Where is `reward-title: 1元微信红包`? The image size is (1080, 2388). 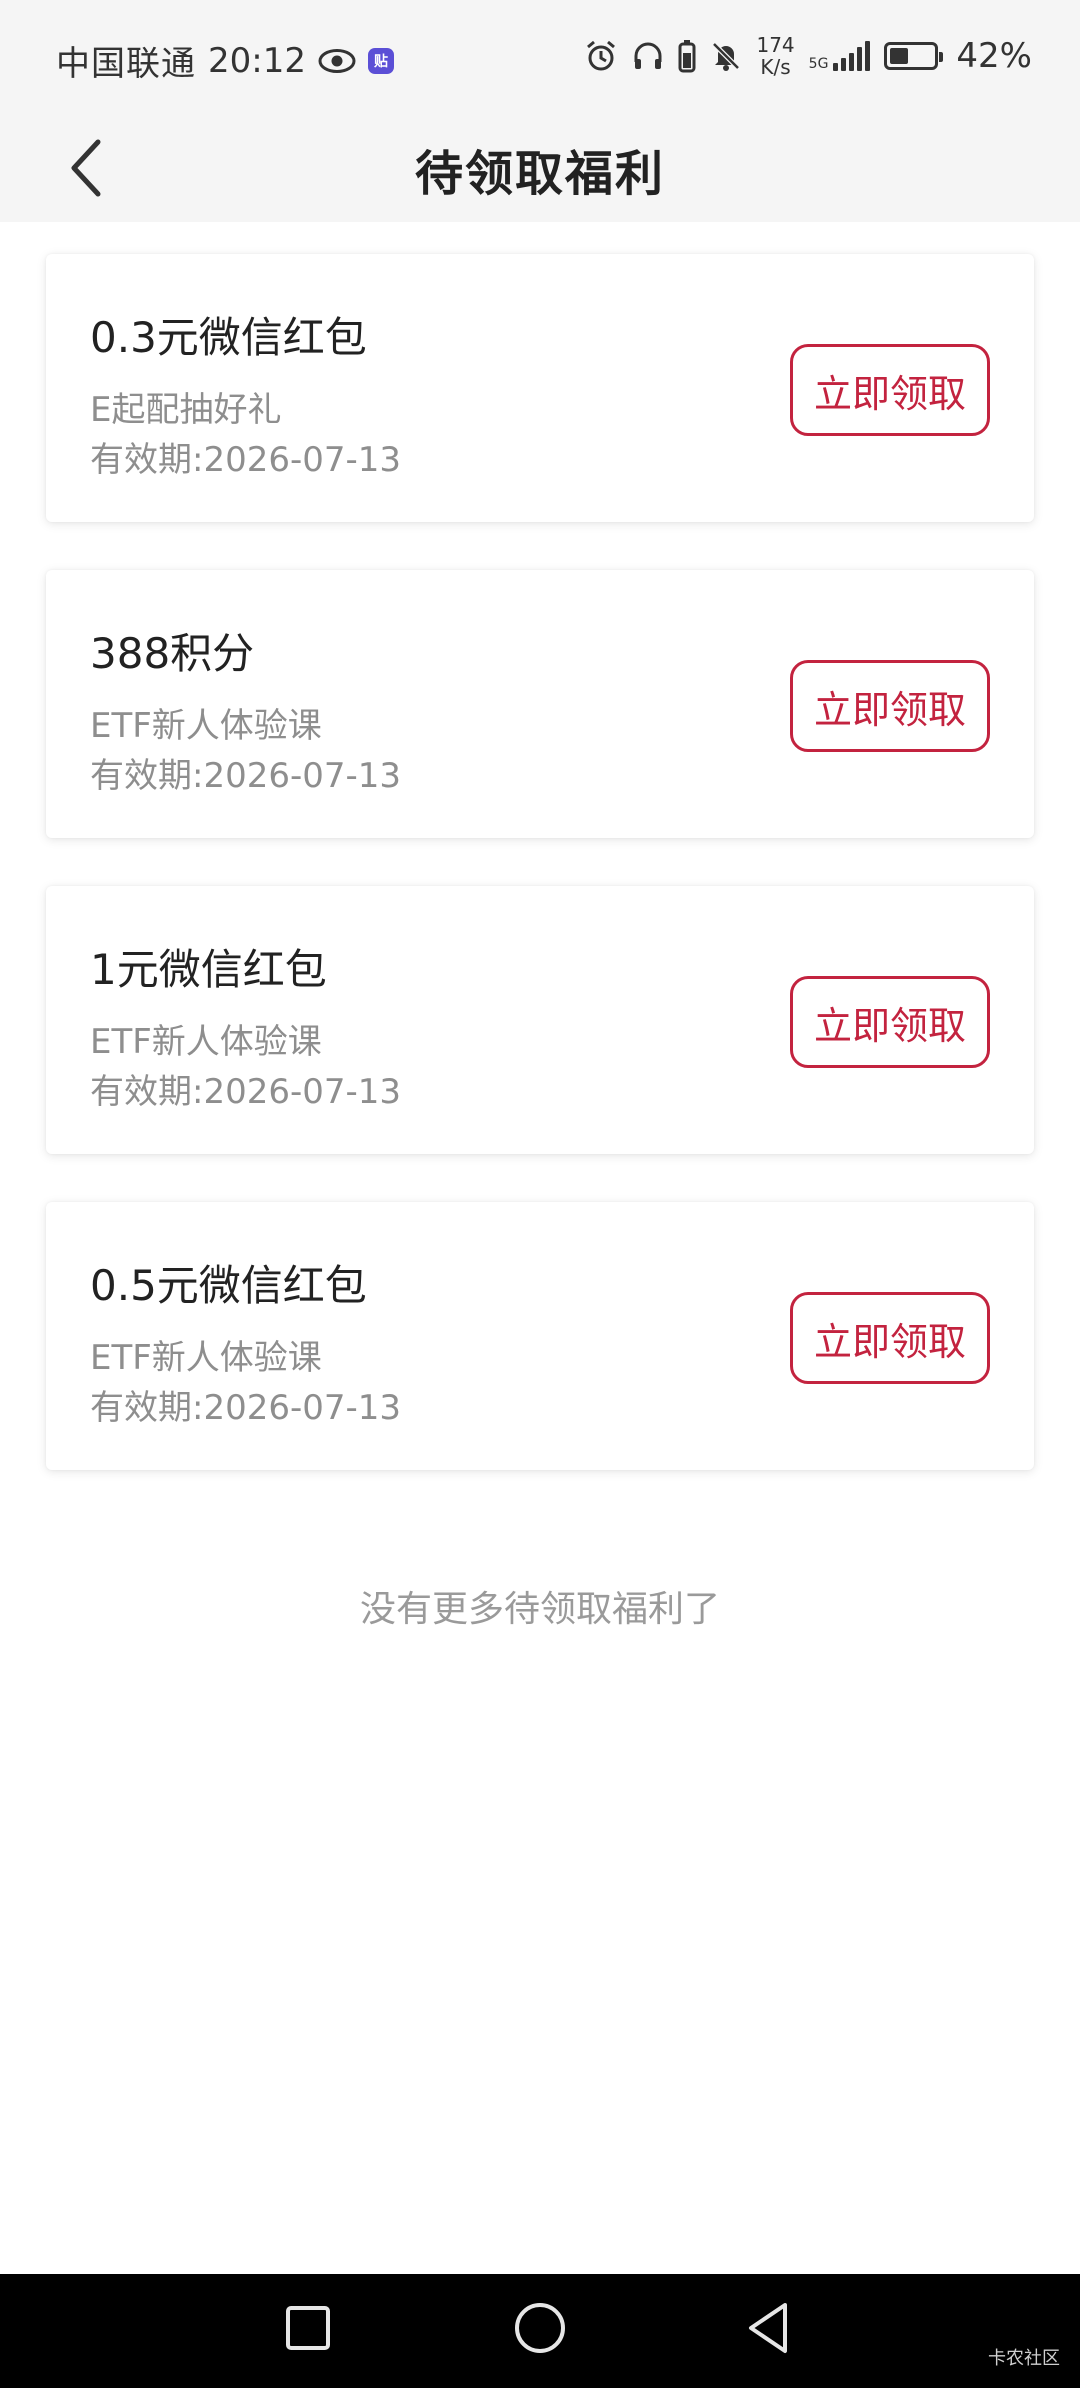
reward-title: 1元微信红包 is located at coordinates (208, 969).